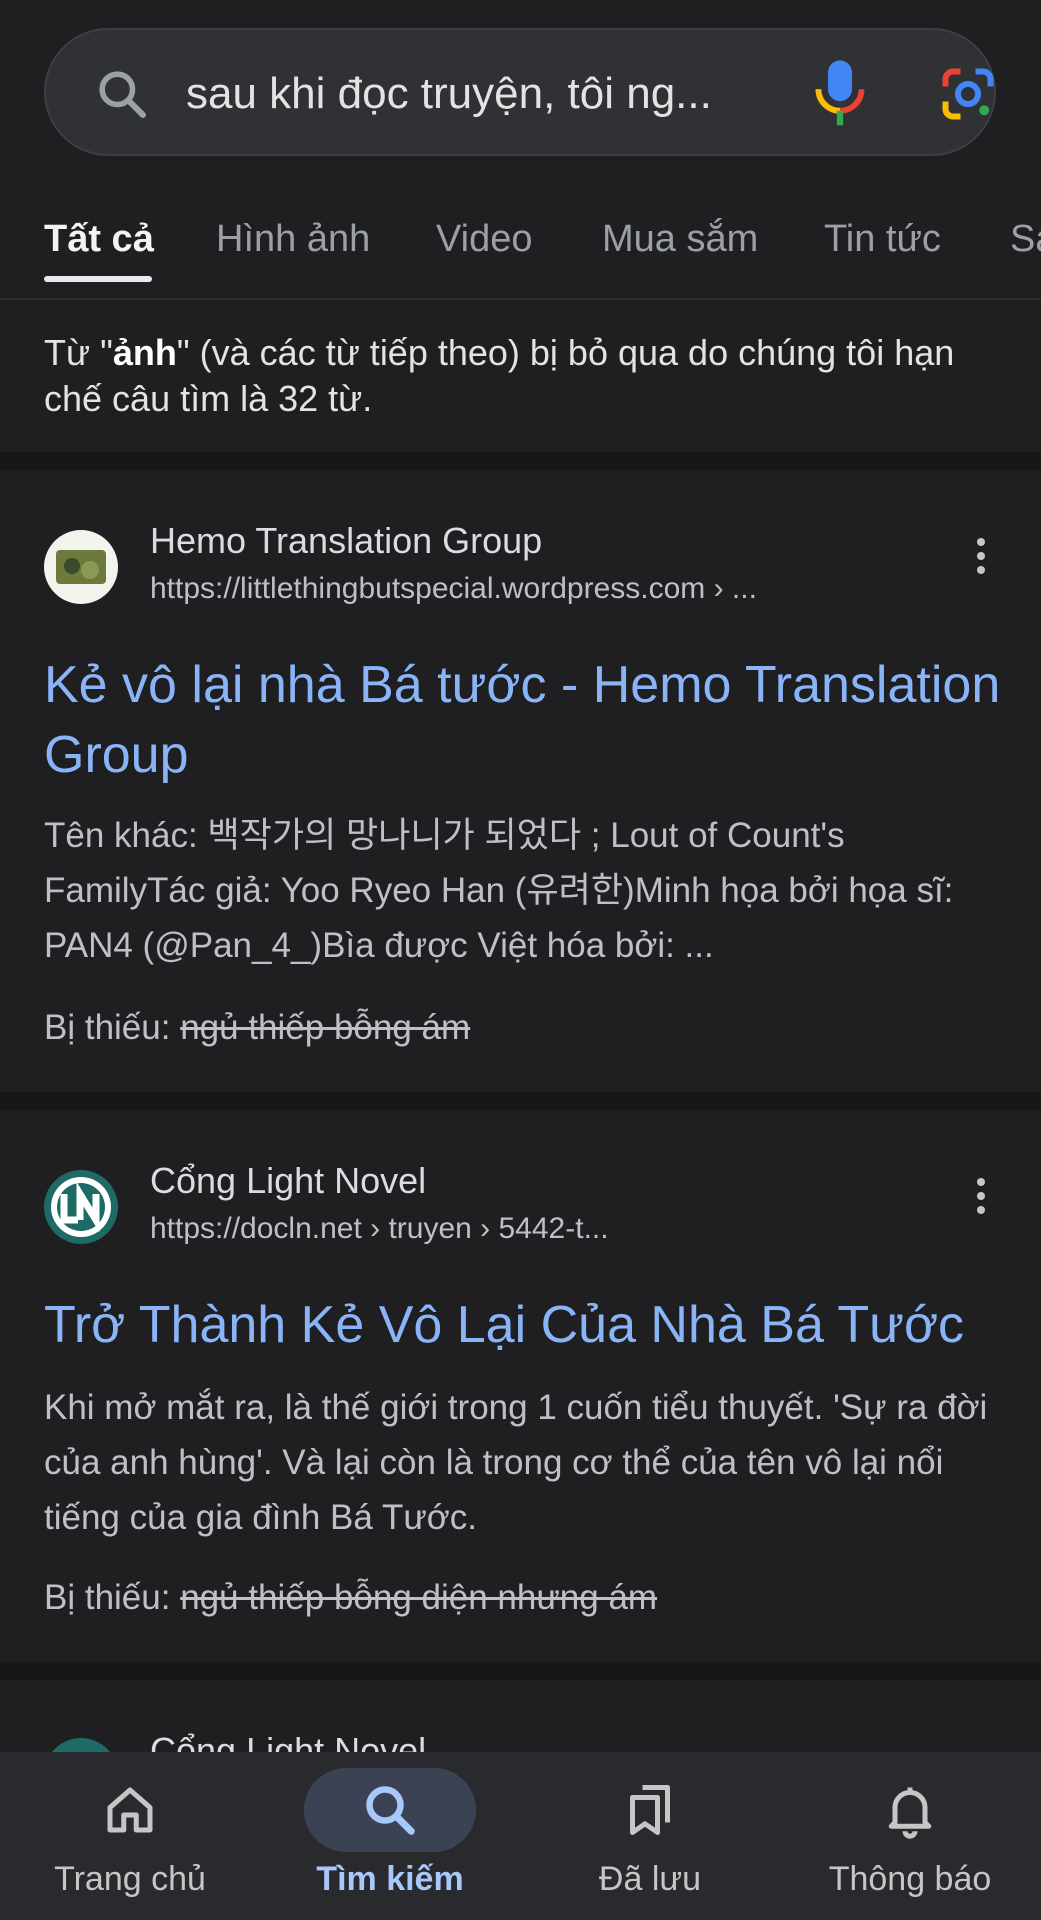  What do you see at coordinates (680, 239) in the screenshot?
I see `tab-shopping: Mua sắm` at bounding box center [680, 239].